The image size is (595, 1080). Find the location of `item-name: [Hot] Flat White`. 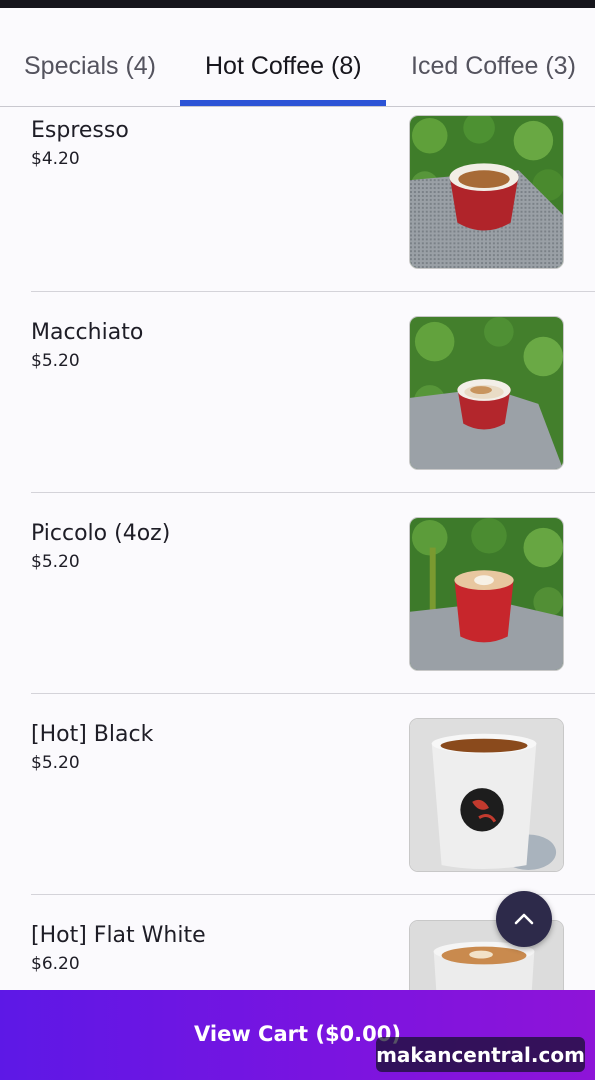

item-name: [Hot] Flat White is located at coordinates (118, 935).